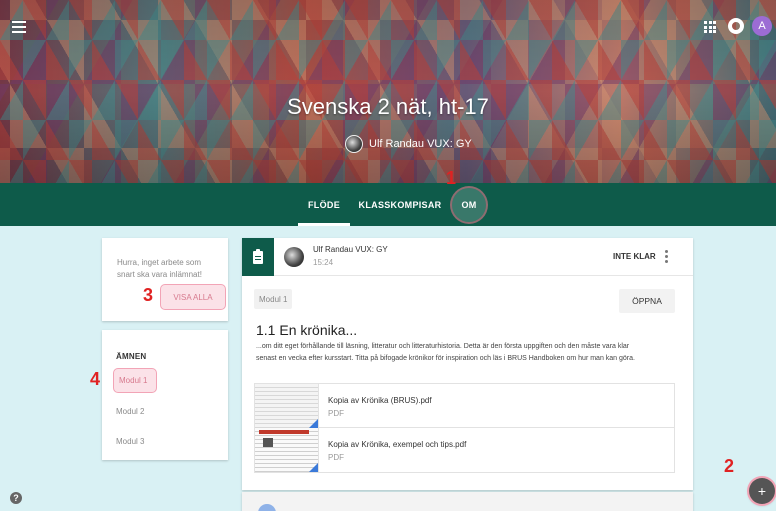 Image resolution: width=776 pixels, height=511 pixels. What do you see at coordinates (762, 26) in the screenshot?
I see `user-avatar: A` at bounding box center [762, 26].